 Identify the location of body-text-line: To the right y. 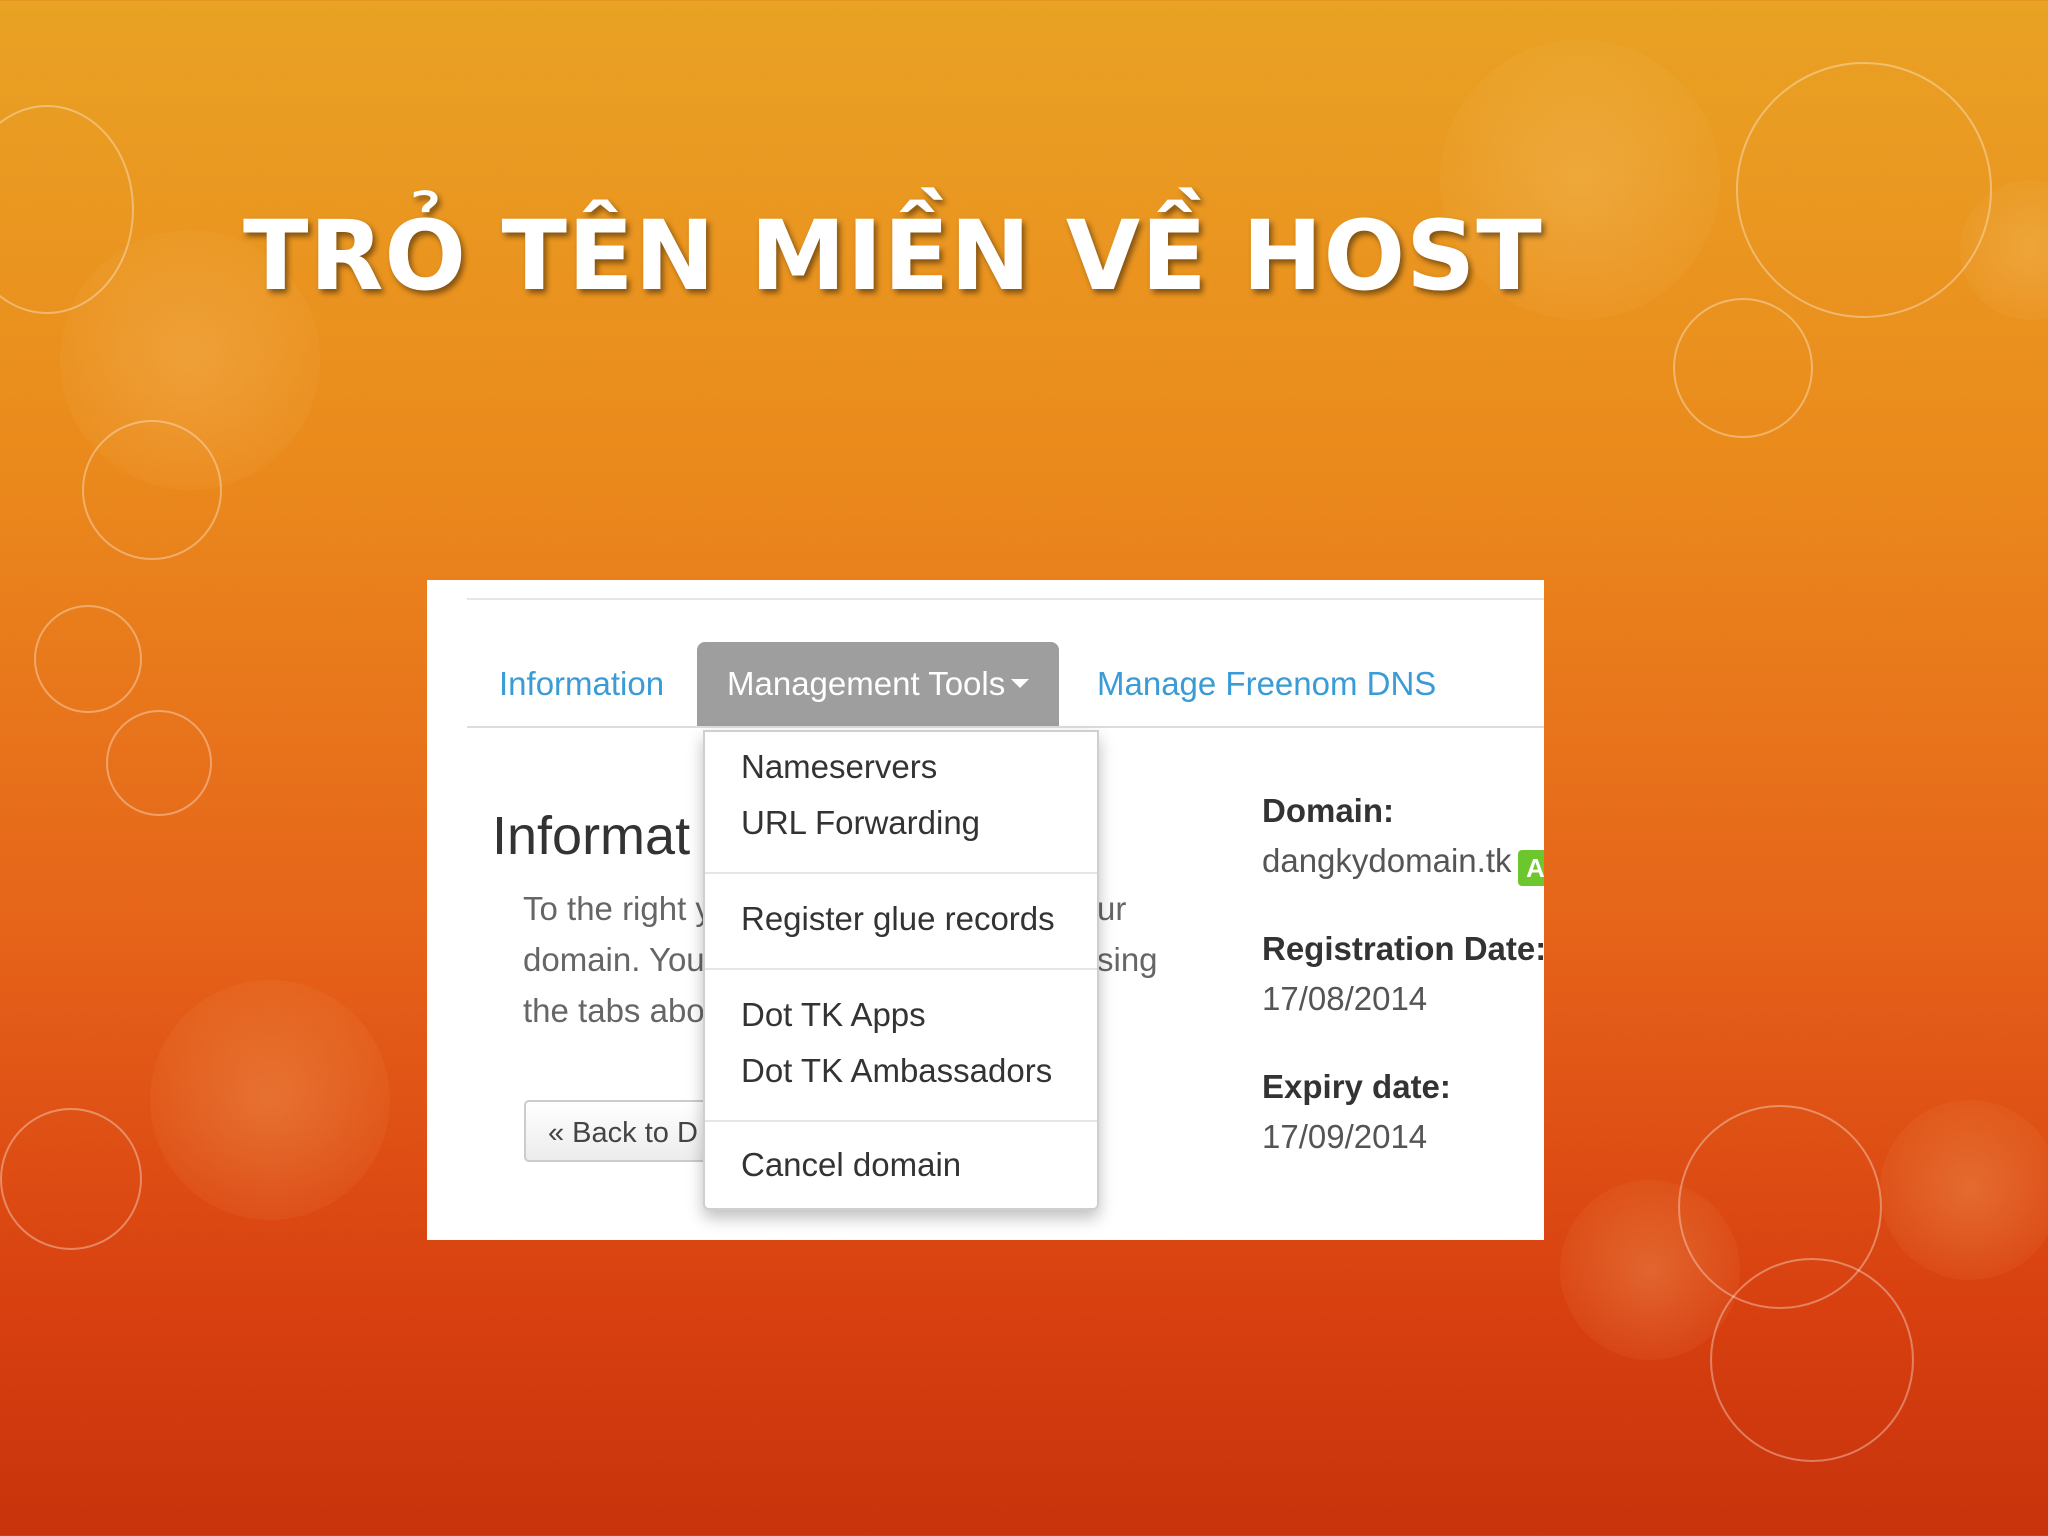
(617, 908).